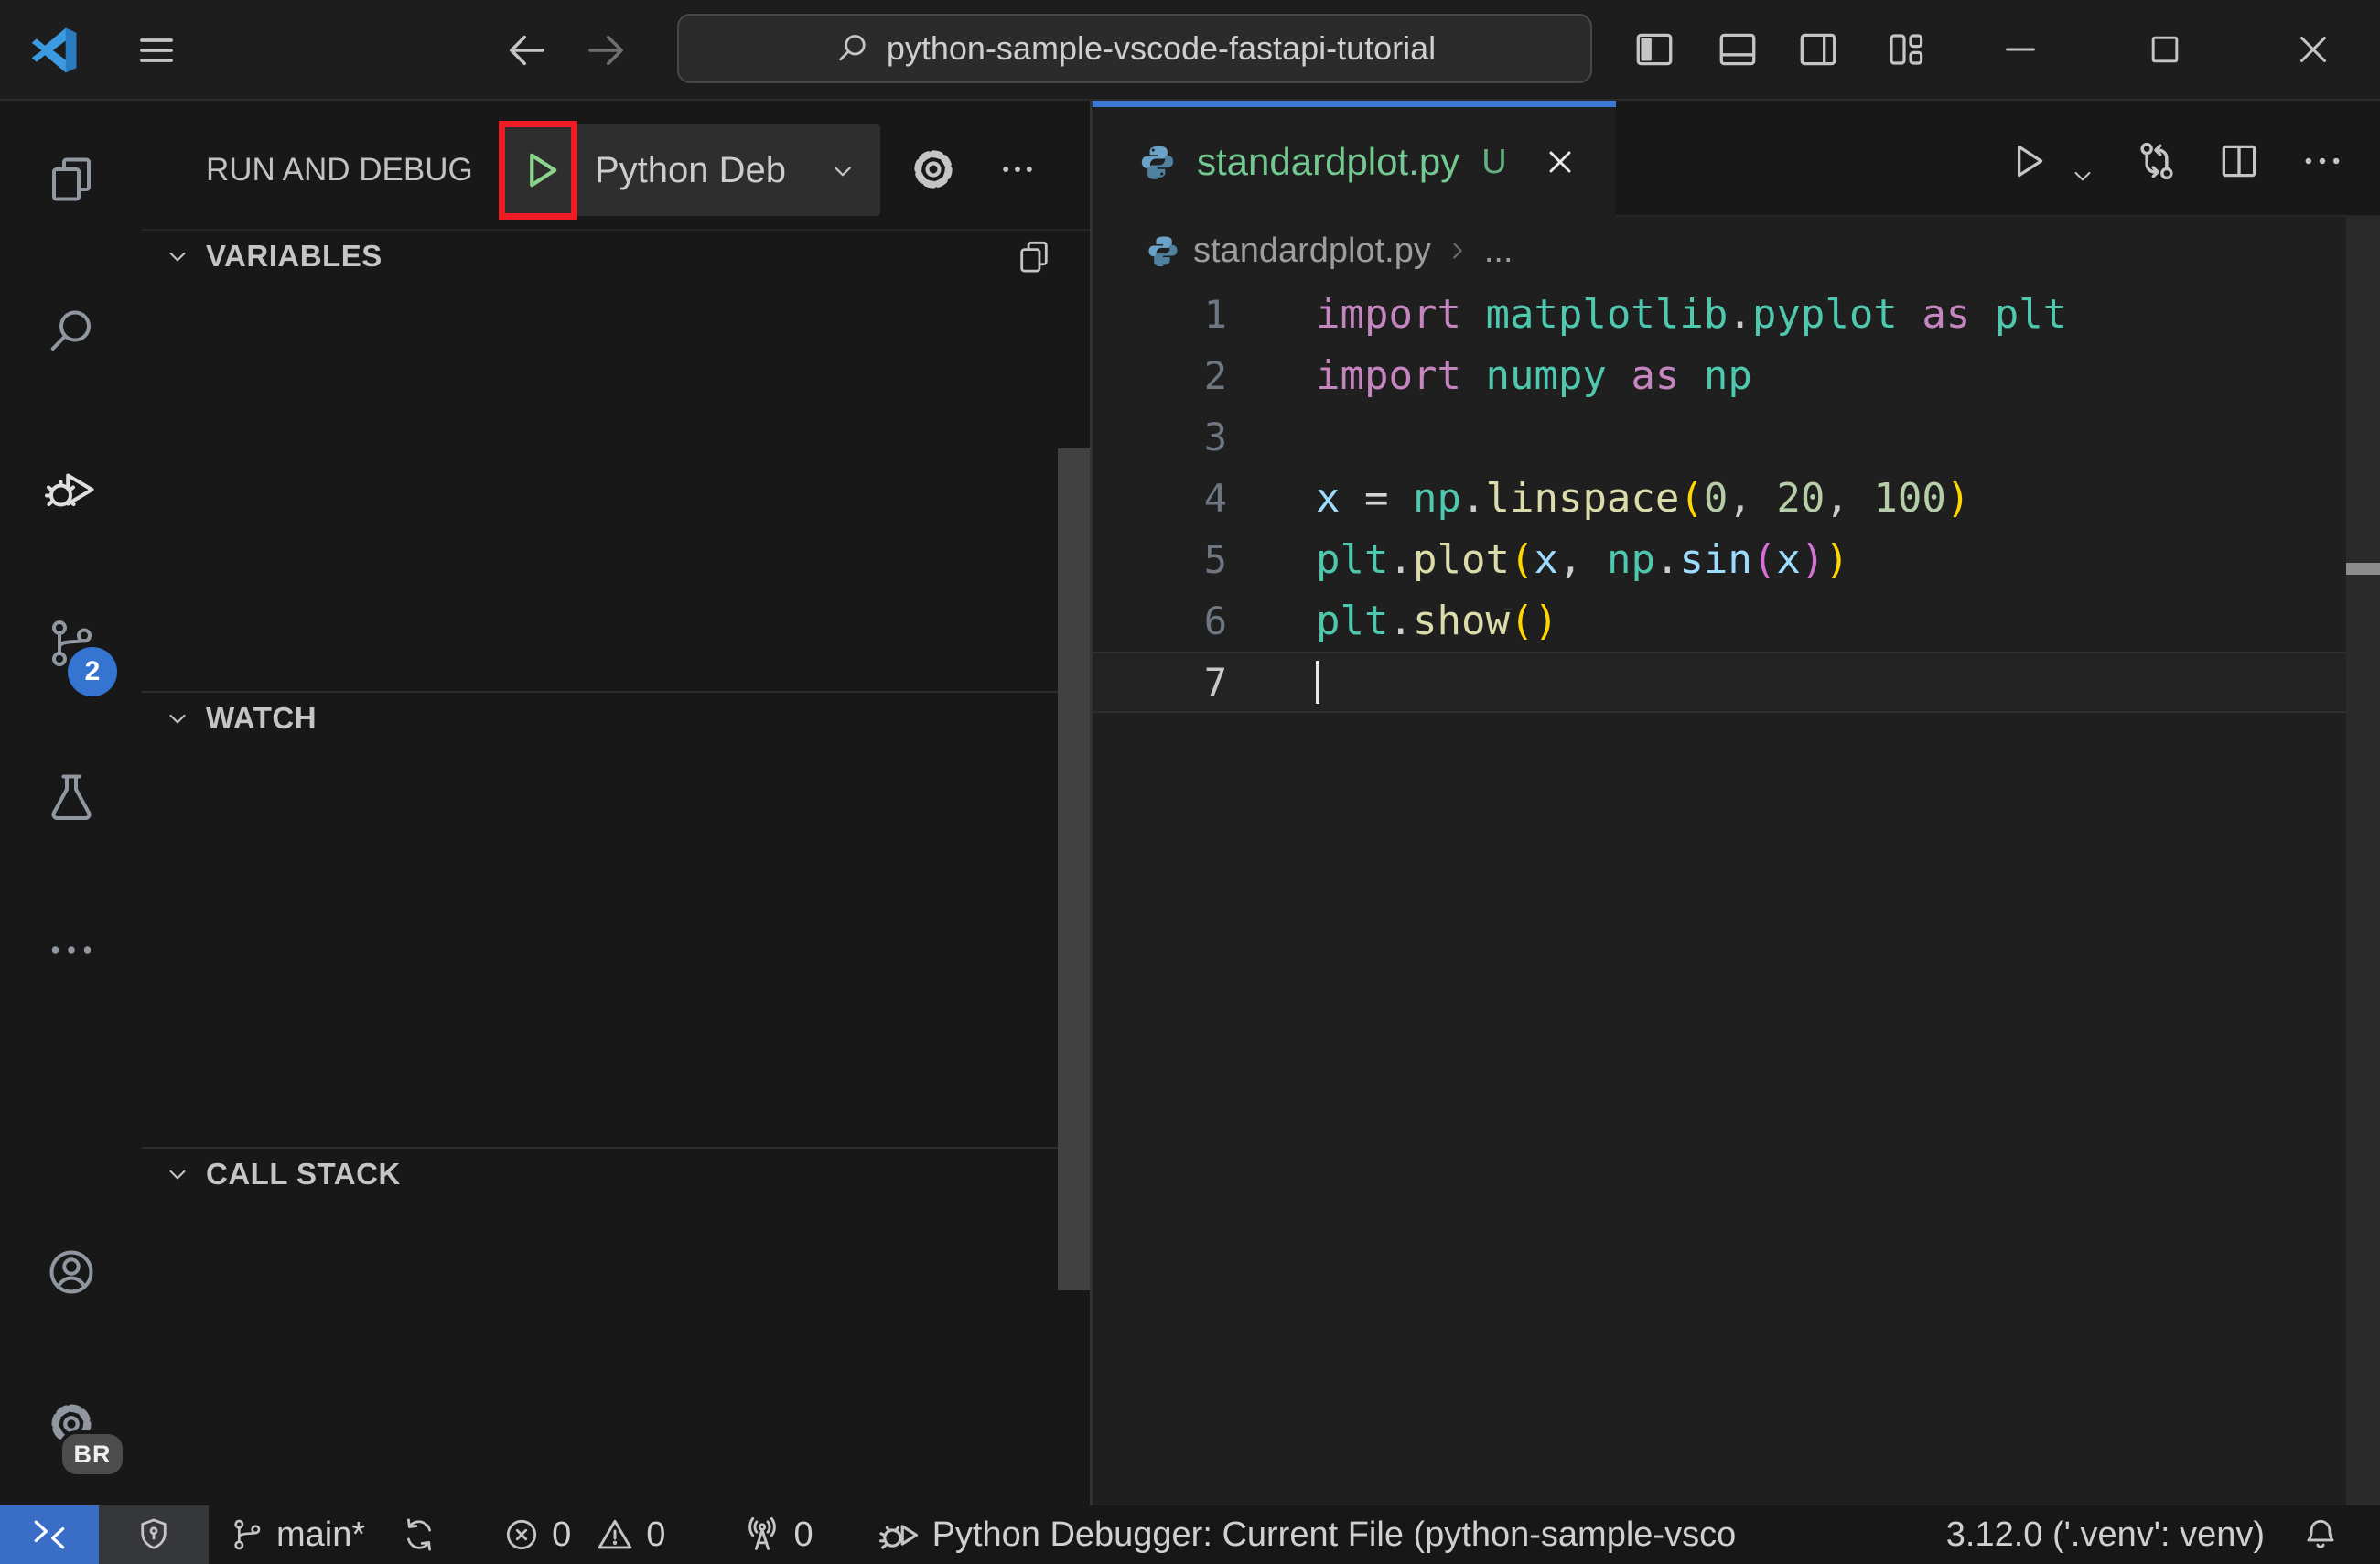 The height and width of the screenshot is (1564, 2380). What do you see at coordinates (247, 1534) in the screenshot?
I see `git-branch-icon` at bounding box center [247, 1534].